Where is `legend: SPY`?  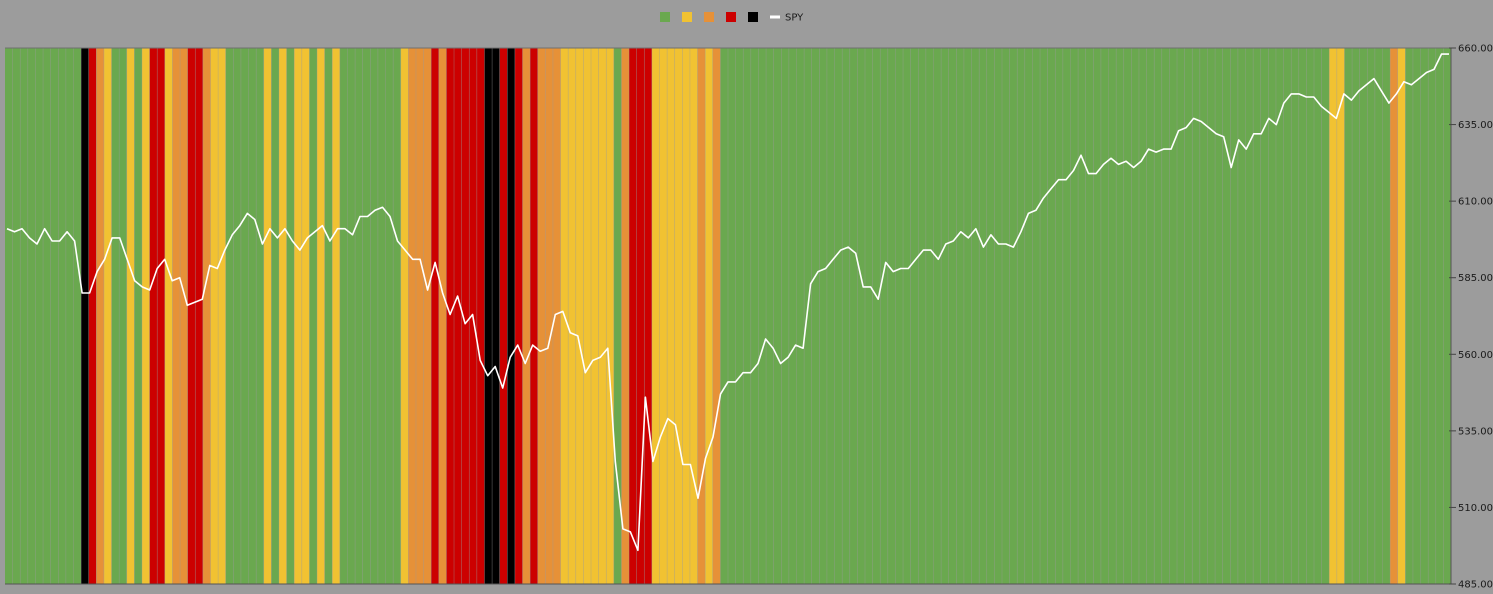
legend: SPY is located at coordinates (732, 18).